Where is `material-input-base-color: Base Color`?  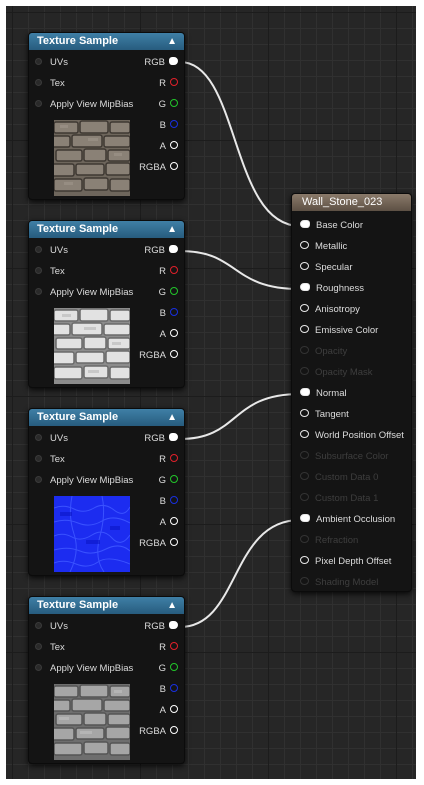 material-input-base-color: Base Color is located at coordinates (331, 226).